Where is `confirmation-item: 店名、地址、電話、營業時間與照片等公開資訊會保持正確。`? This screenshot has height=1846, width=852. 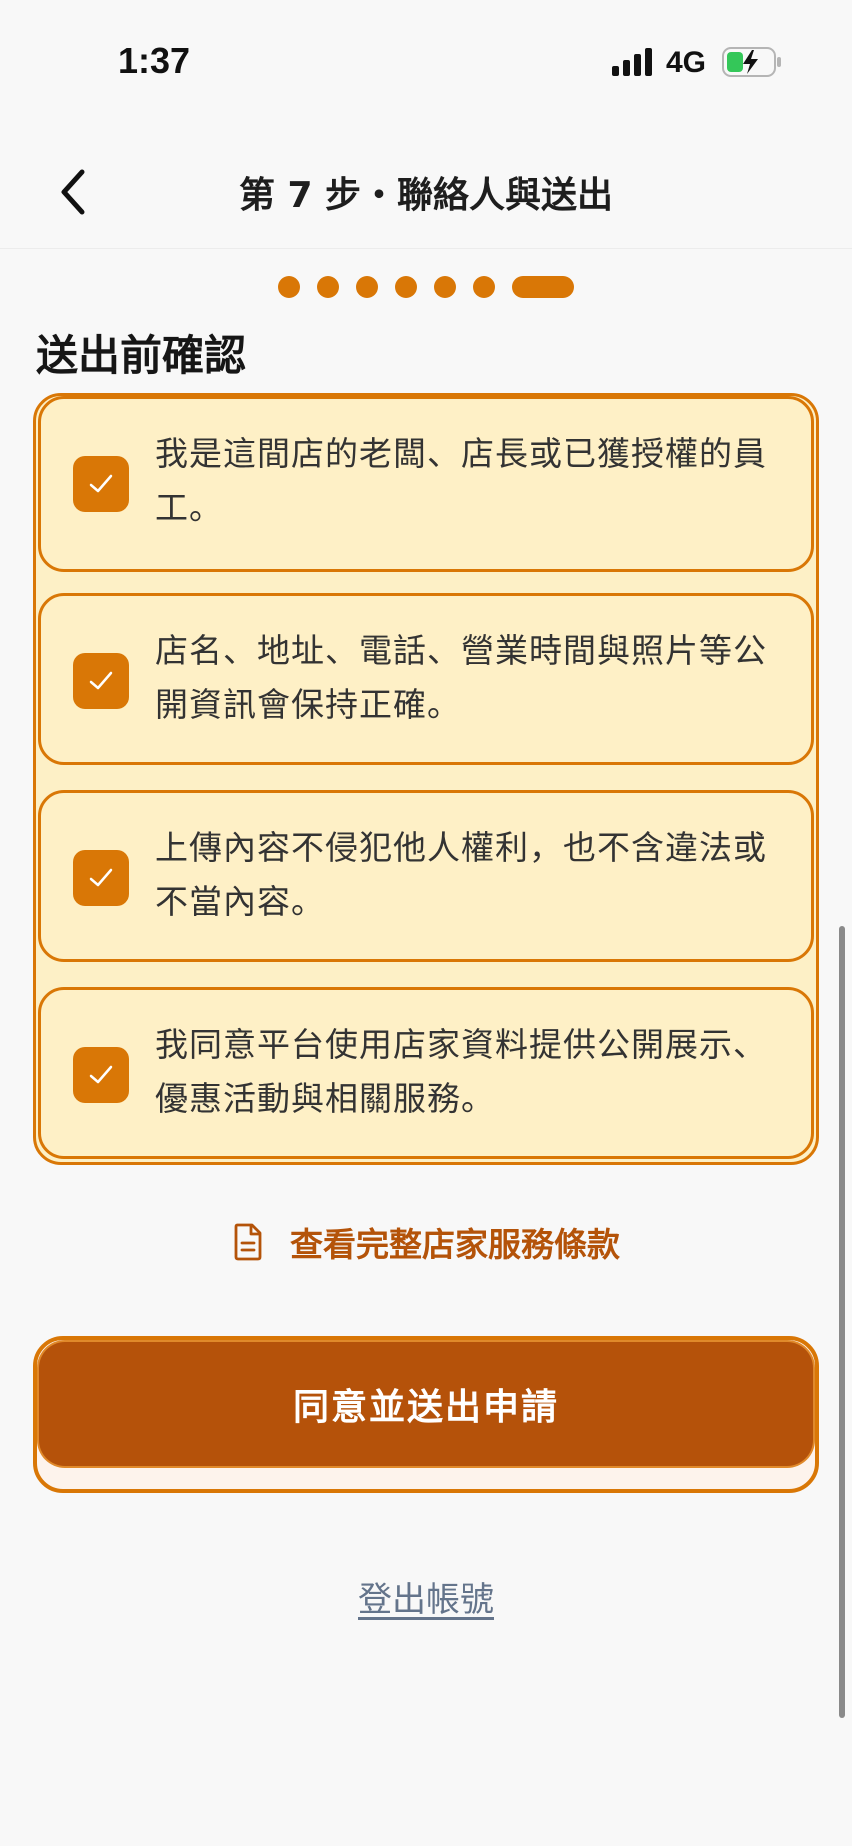 confirmation-item: 店名、地址、電話、營業時間與照片等公開資訊會保持正確。 is located at coordinates (426, 679).